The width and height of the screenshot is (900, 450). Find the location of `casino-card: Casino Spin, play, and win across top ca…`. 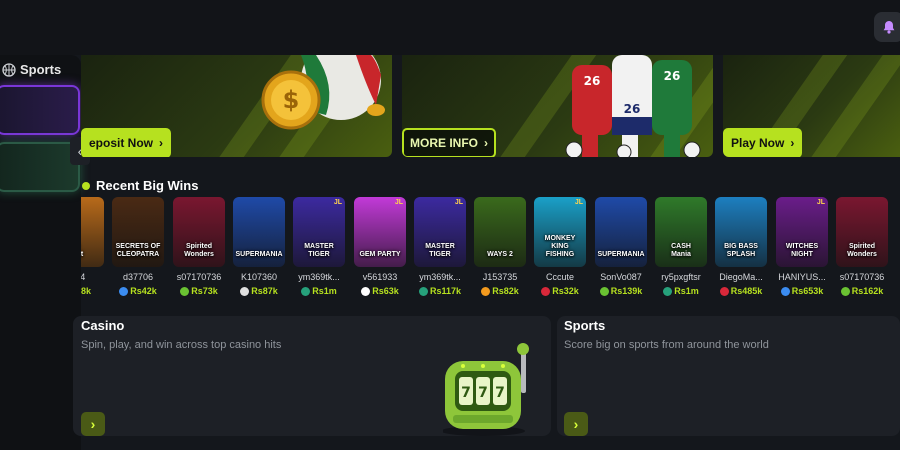

casino-card: Casino Spin, play, and win across top ca… is located at coordinates (312, 376).